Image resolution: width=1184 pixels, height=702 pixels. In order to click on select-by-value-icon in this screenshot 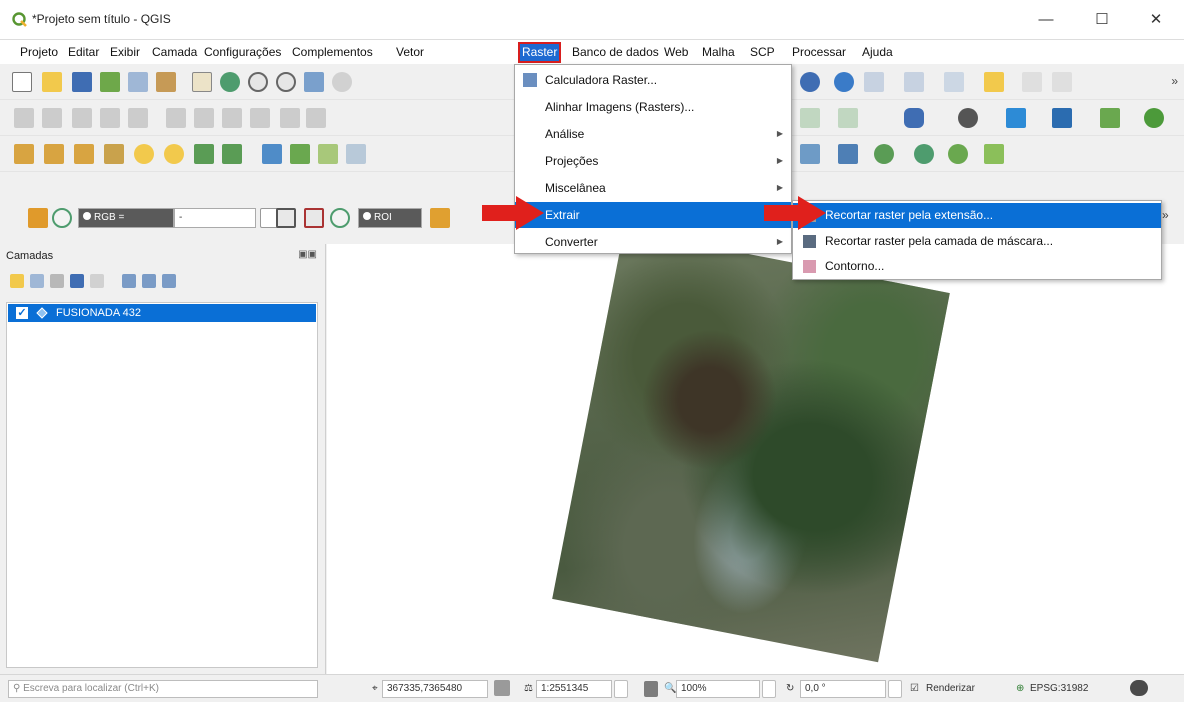, I will do `click(994, 82)`.